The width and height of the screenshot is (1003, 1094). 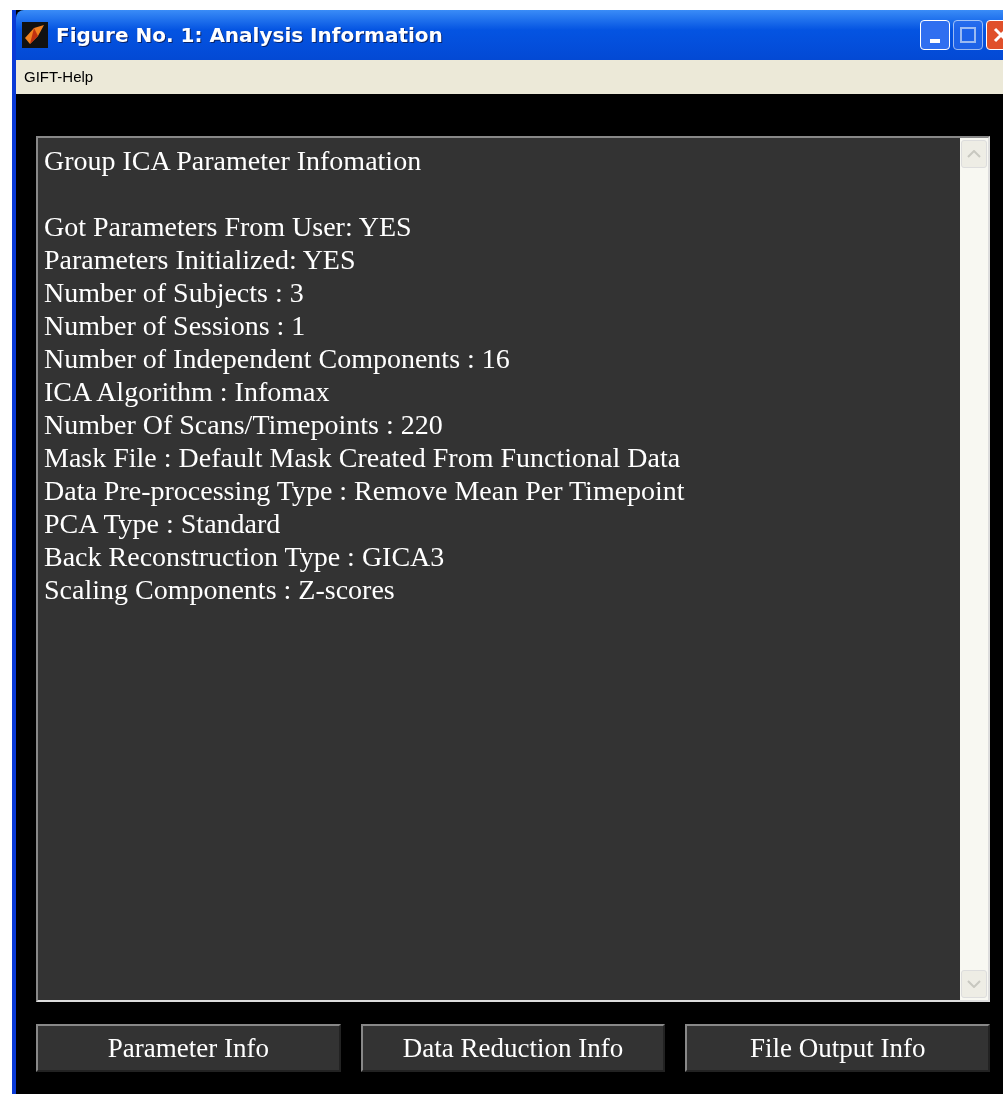 I want to click on info-line: Mask File : Default Mask Created From Functional Data, so click(x=363, y=457).